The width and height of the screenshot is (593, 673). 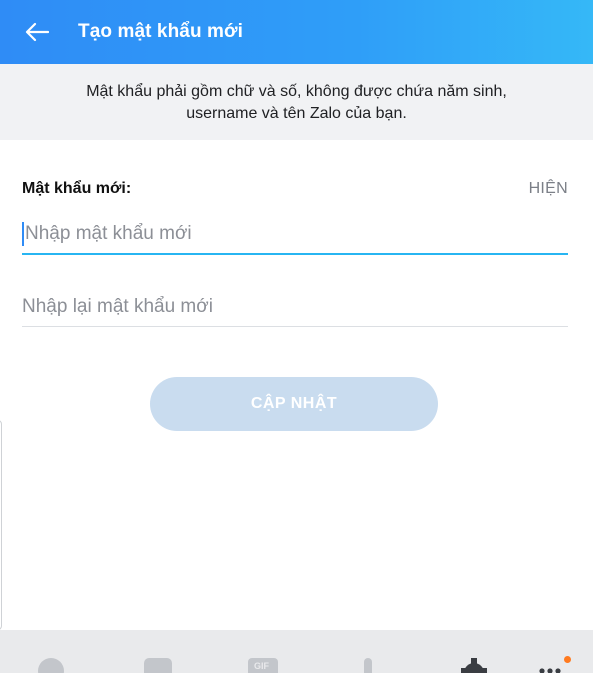 What do you see at coordinates (295, 235) in the screenshot?
I see `new-password-input: Nhập mật khẩu mới` at bounding box center [295, 235].